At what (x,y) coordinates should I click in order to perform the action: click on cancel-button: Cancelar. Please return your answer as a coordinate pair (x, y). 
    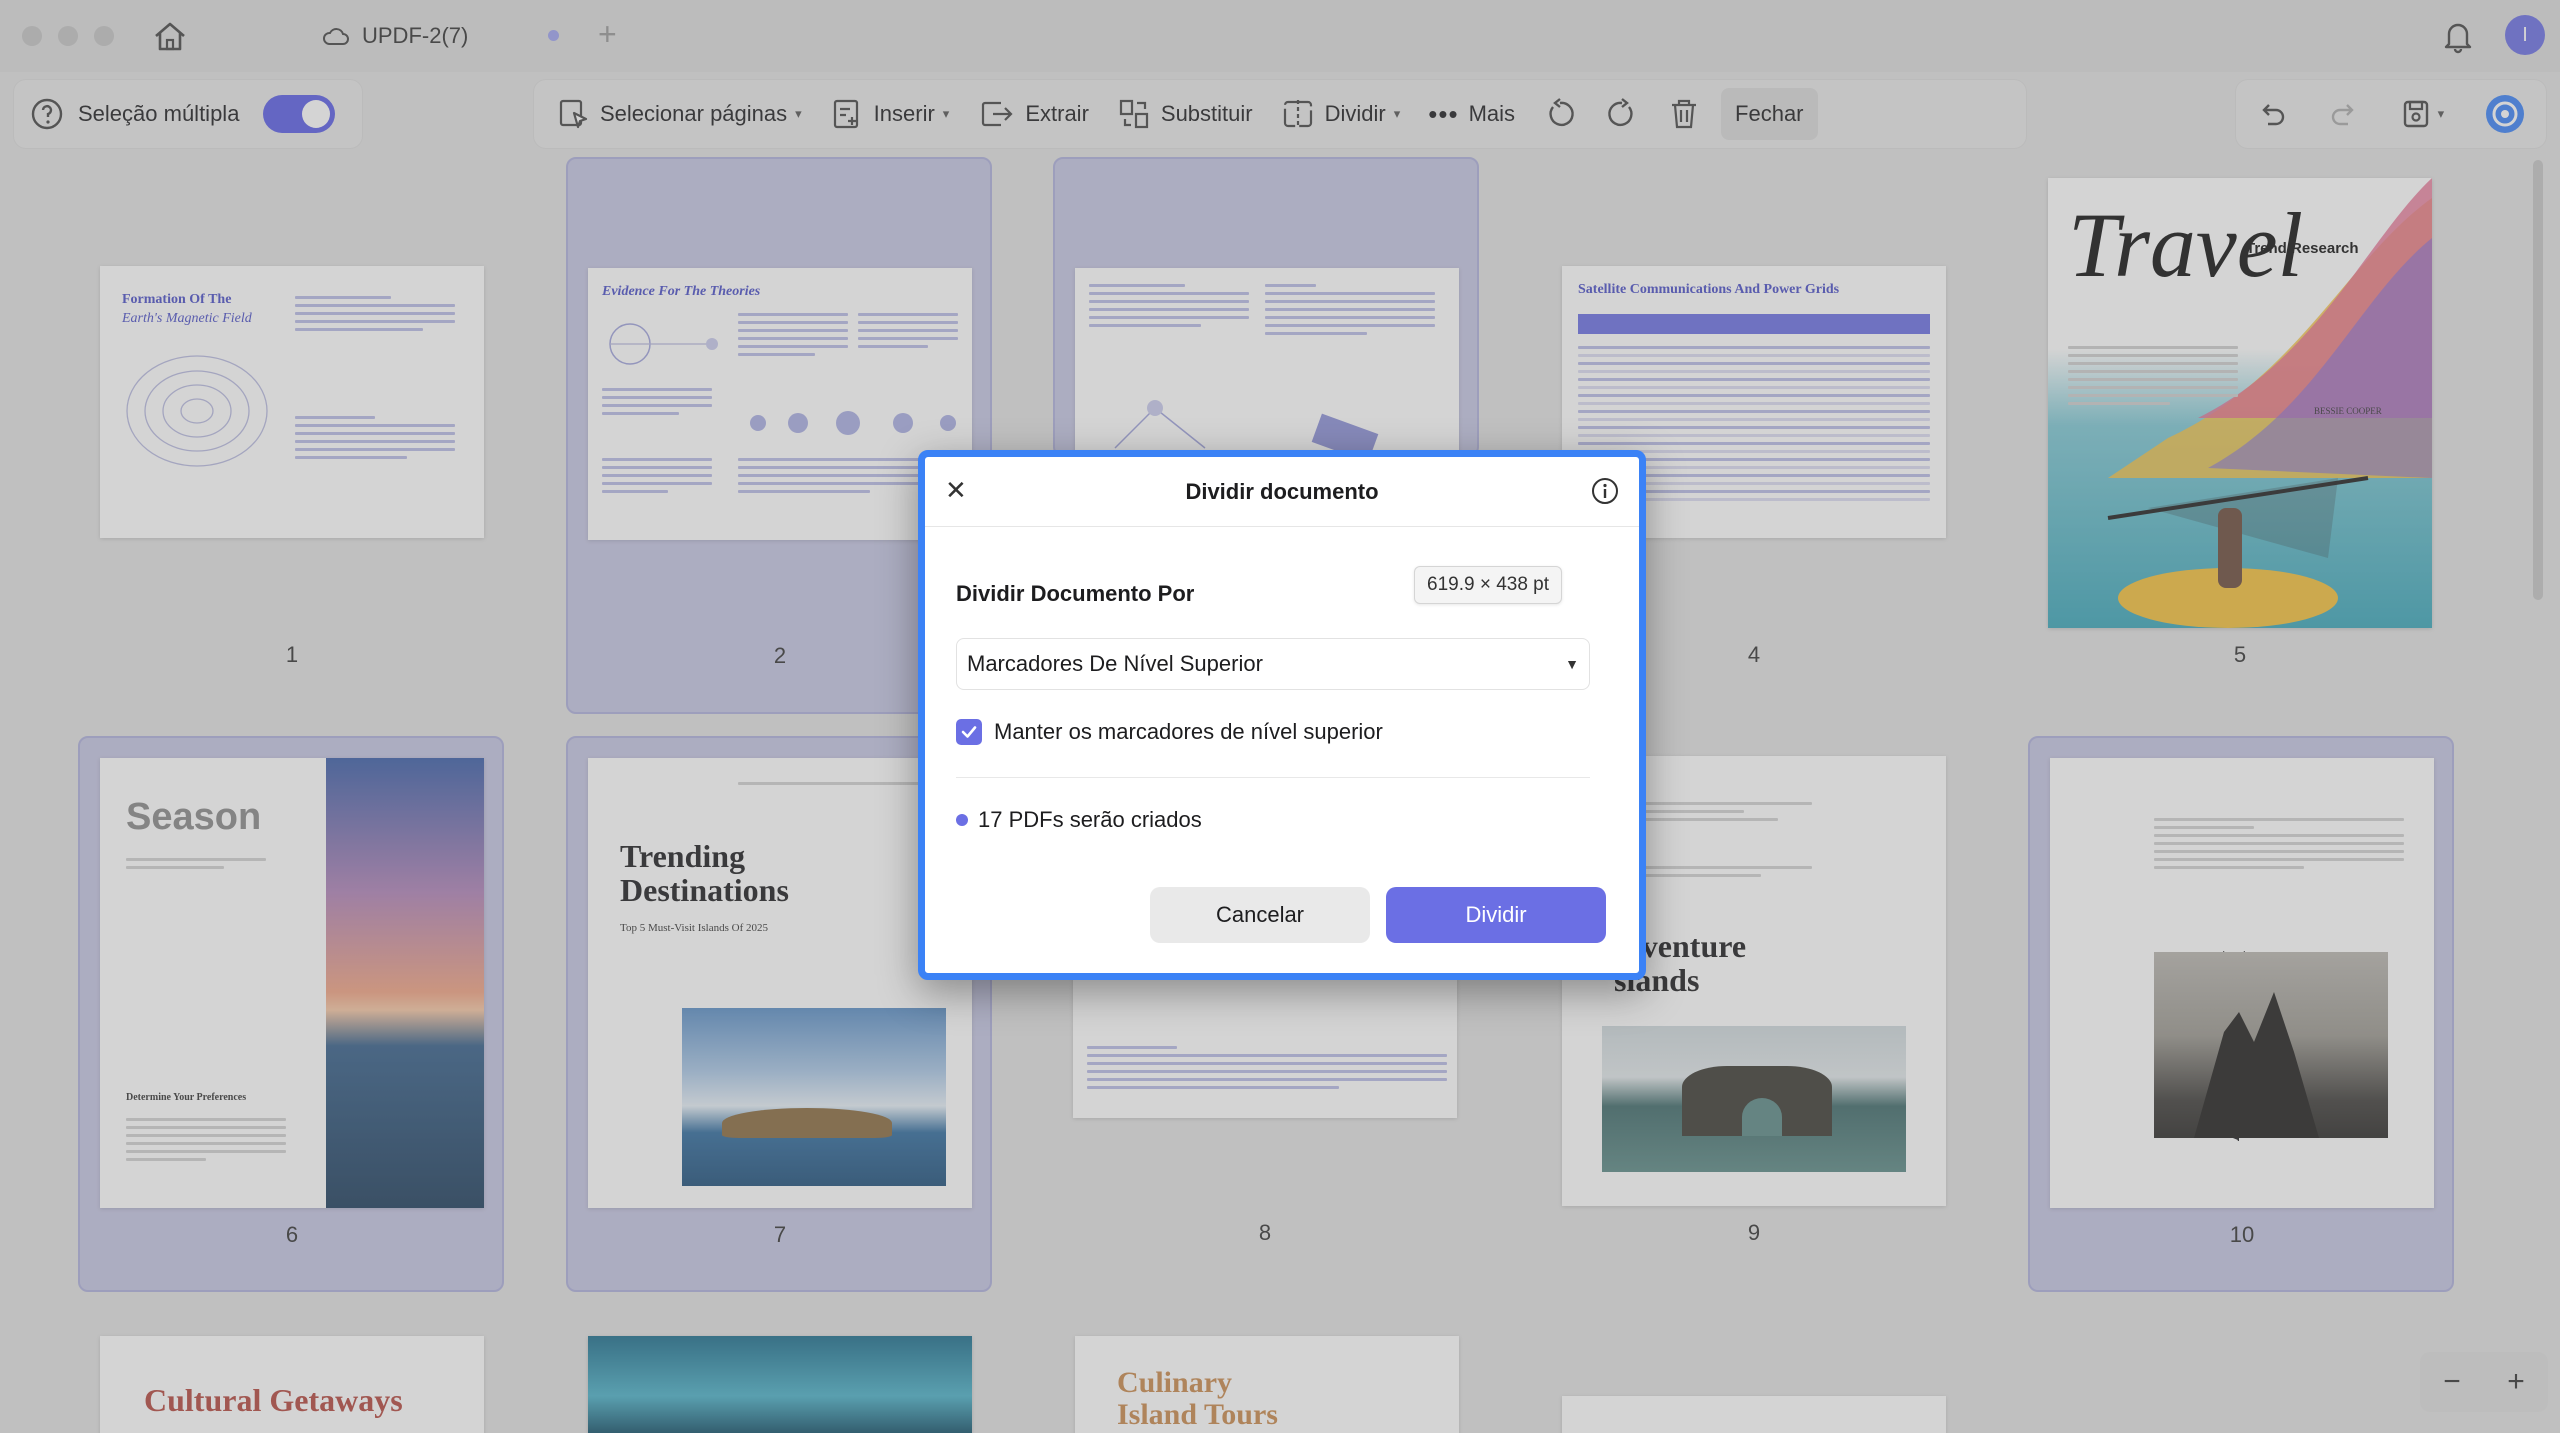
    Looking at the image, I should click on (1260, 915).